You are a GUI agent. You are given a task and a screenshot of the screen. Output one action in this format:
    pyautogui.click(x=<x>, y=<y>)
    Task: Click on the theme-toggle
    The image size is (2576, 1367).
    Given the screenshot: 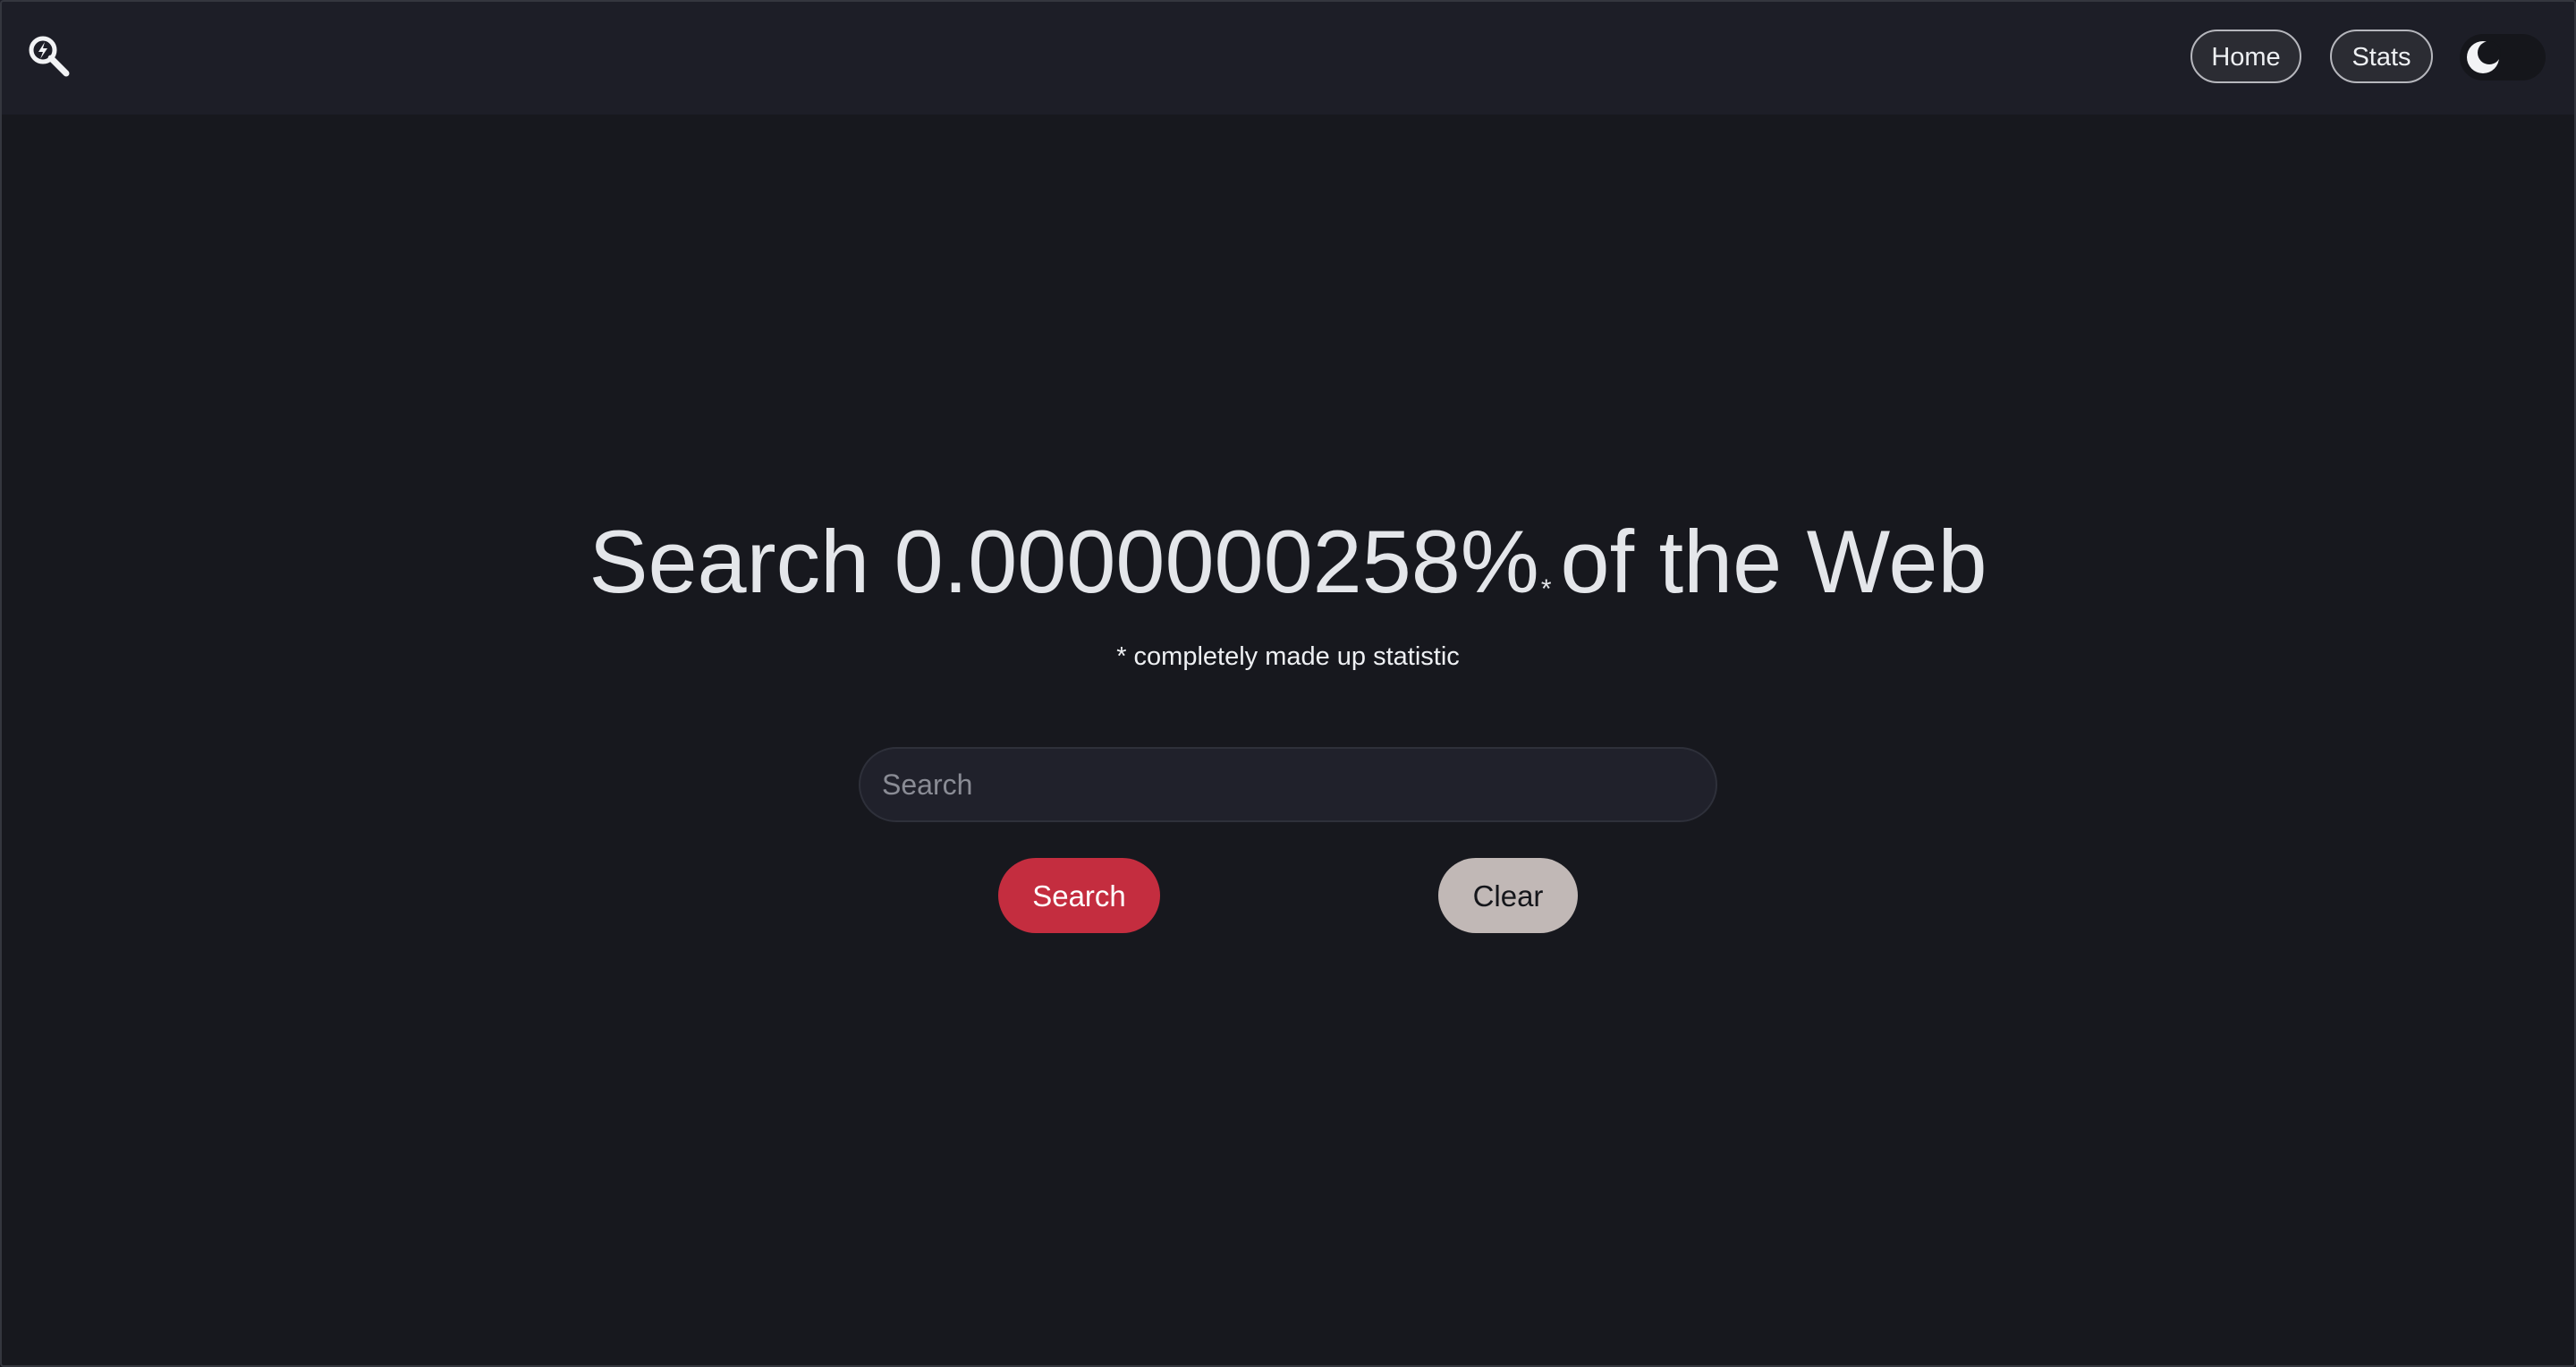 What is the action you would take?
    pyautogui.click(x=2503, y=58)
    